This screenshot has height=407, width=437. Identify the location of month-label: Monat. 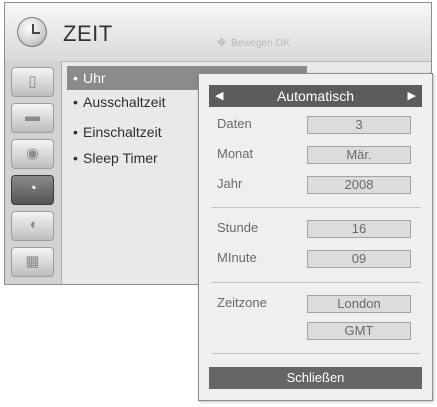
(235, 153).